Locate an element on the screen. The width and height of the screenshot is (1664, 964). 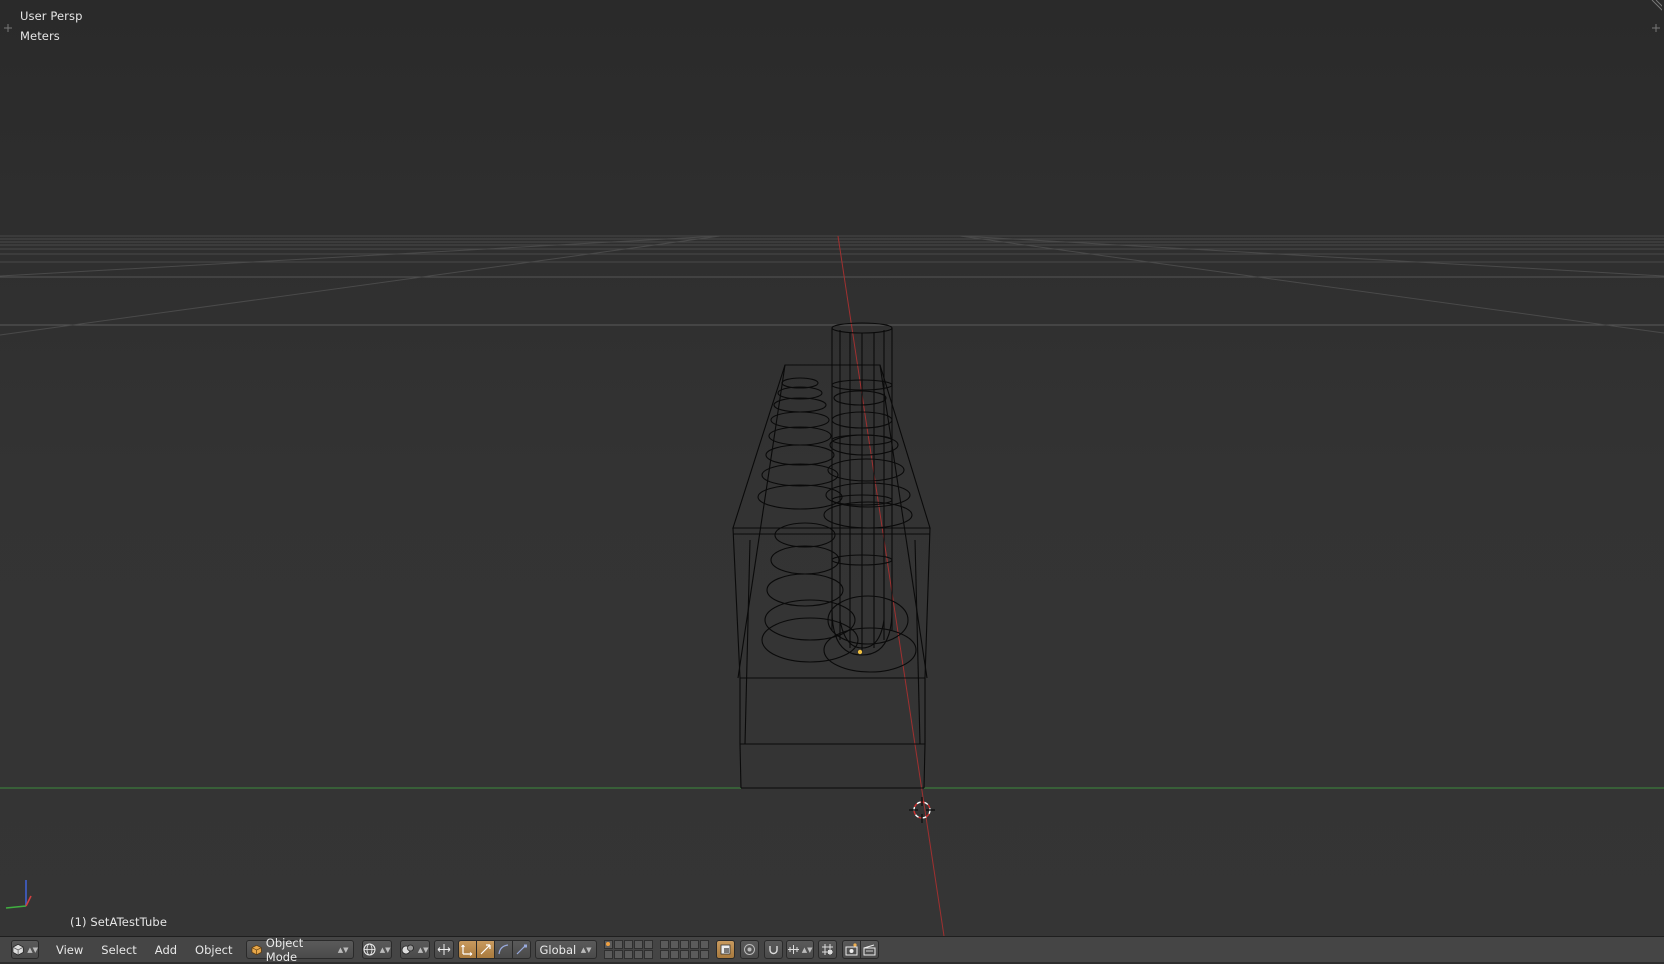
pivot-point-button: ▲▼ is located at coordinates (414, 949).